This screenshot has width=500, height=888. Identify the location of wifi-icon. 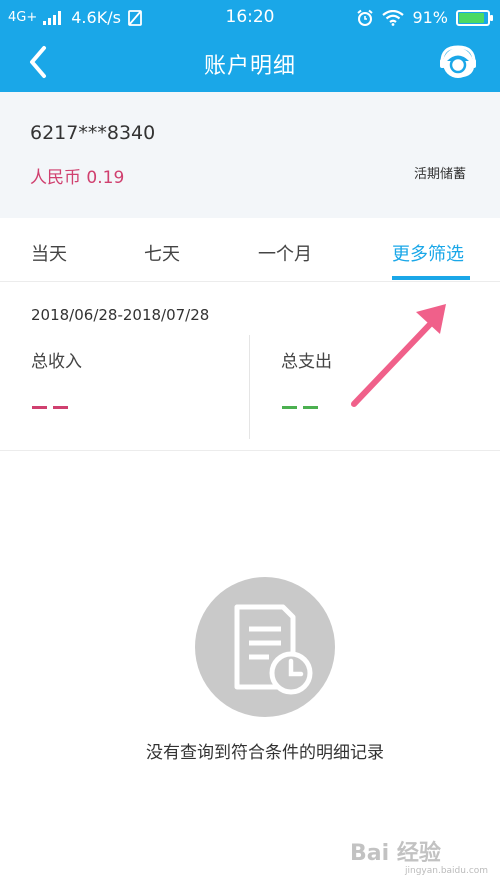
(393, 17).